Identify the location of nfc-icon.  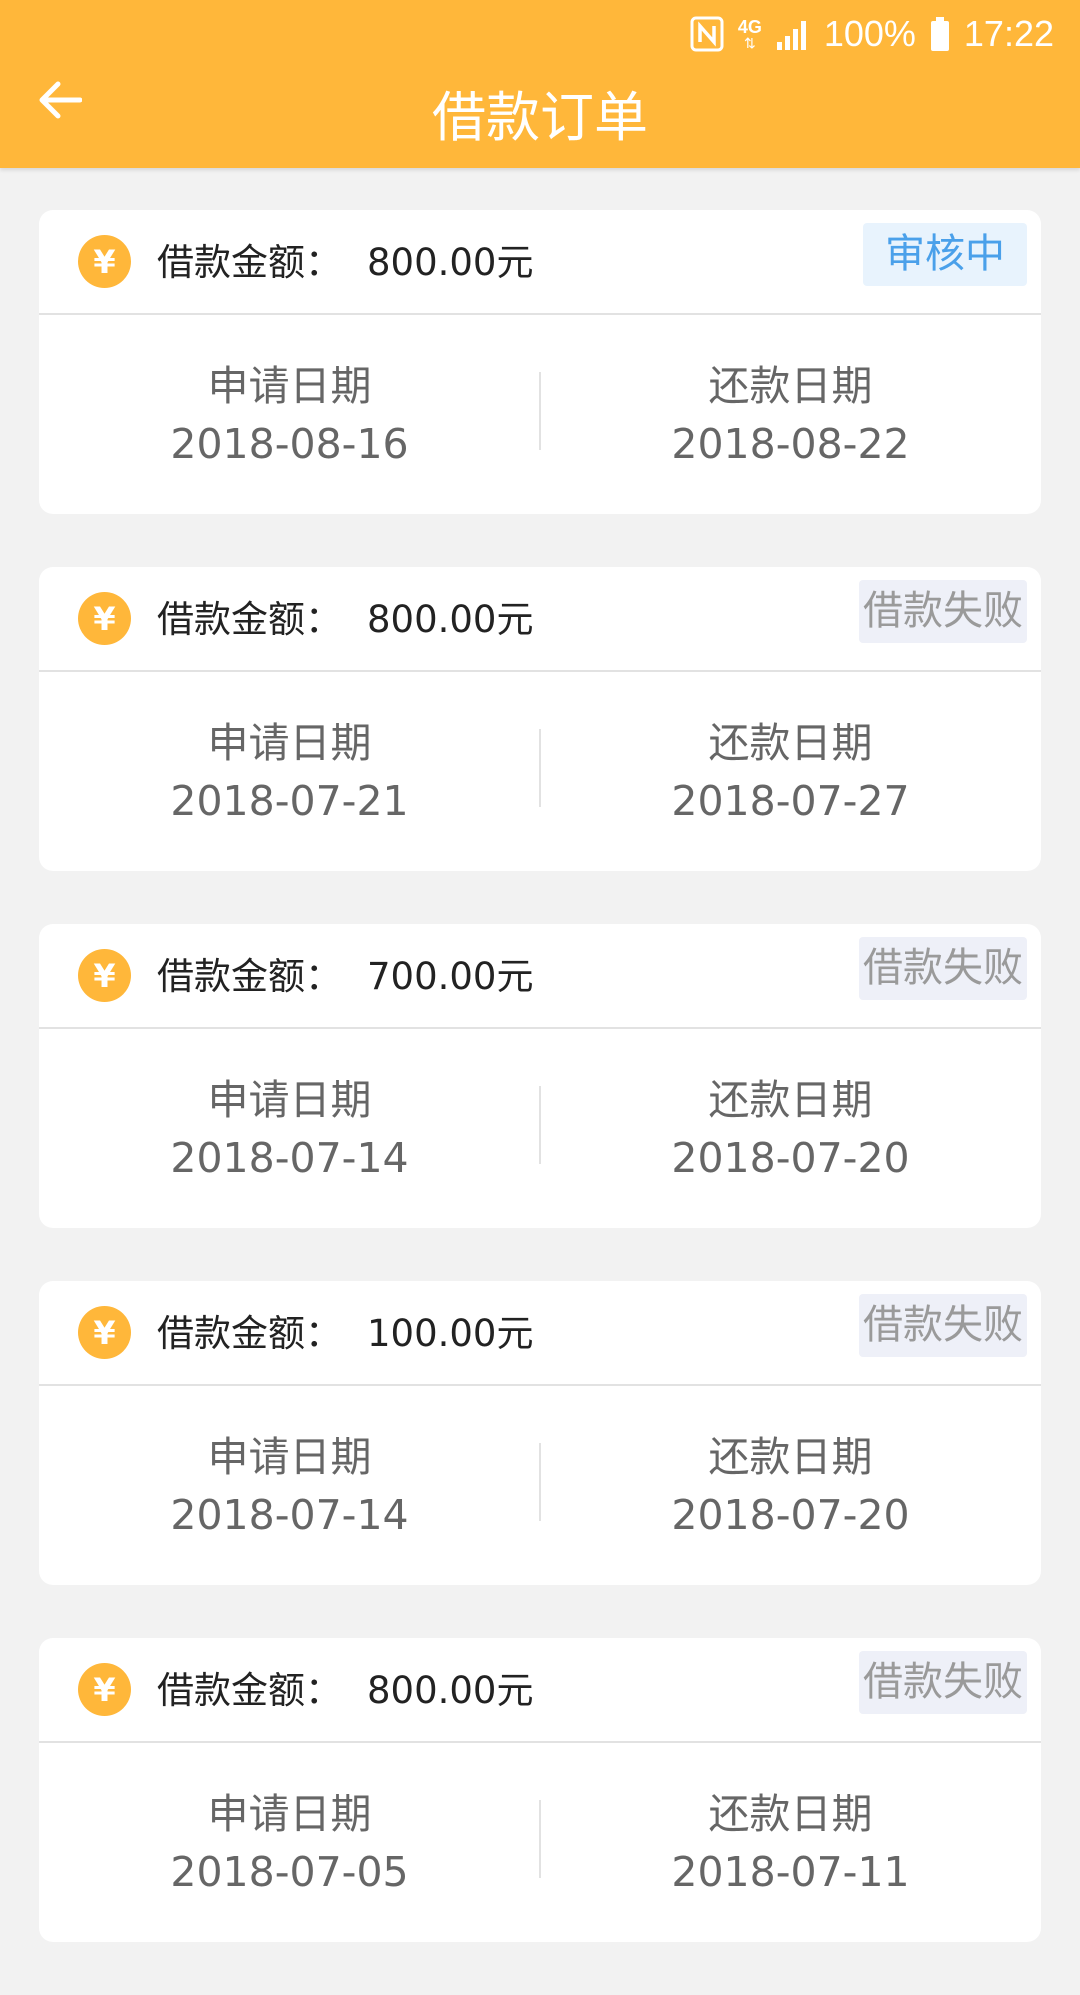
(707, 34).